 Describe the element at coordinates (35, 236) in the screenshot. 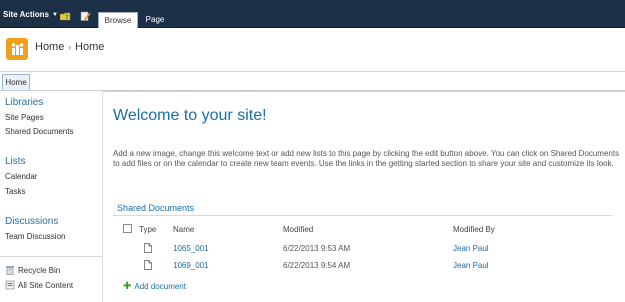

I see `nav-item-team-discussion: Team Discussion` at that location.